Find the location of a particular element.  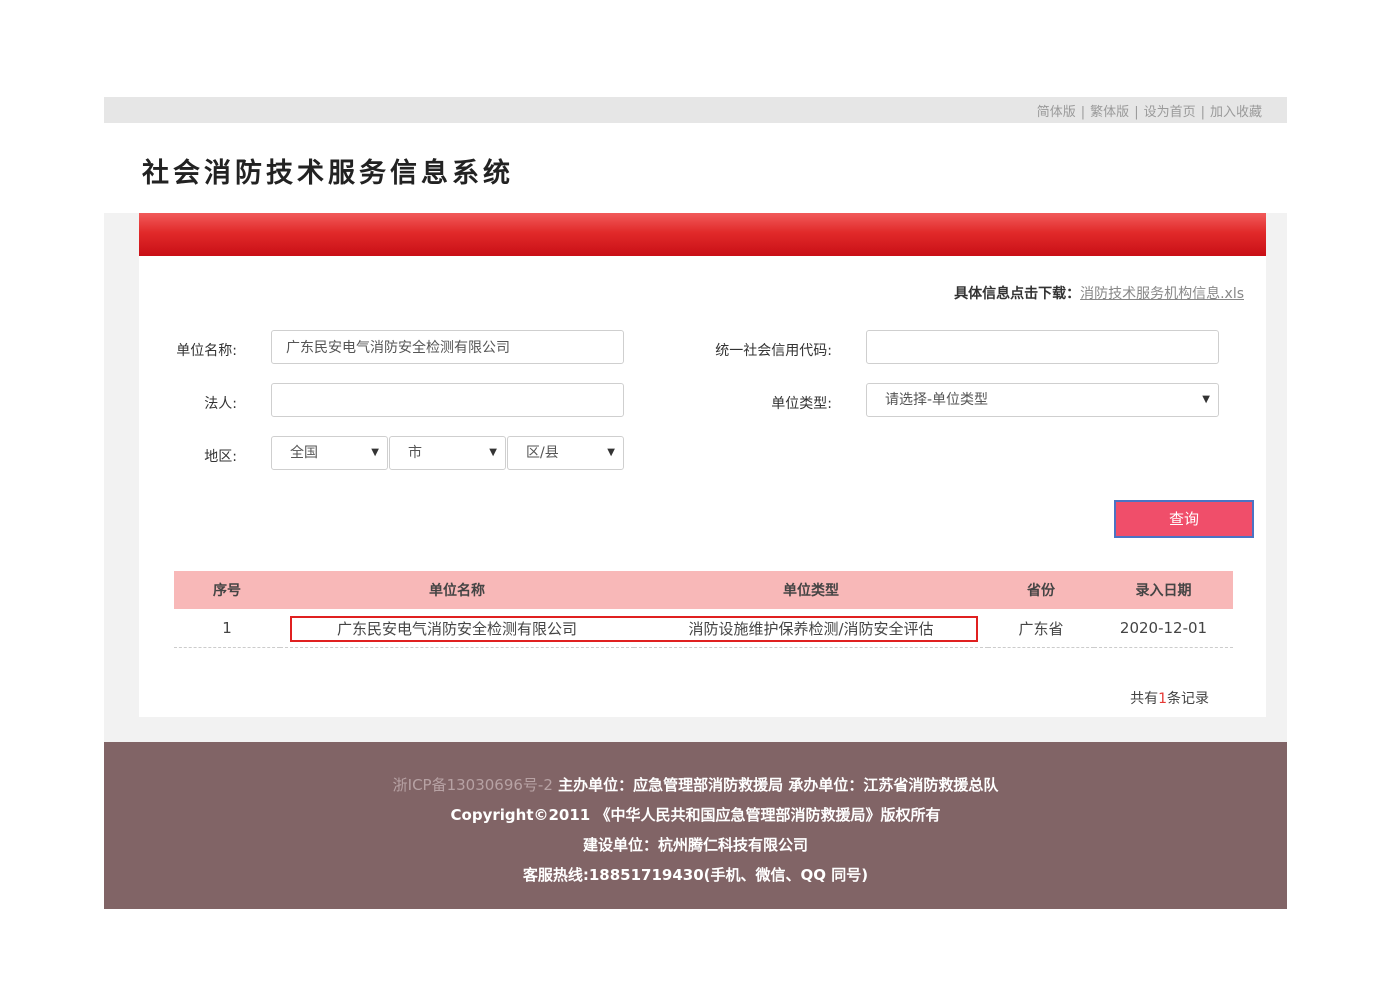

download-label: 具体信息点击下载： is located at coordinates (1017, 294).